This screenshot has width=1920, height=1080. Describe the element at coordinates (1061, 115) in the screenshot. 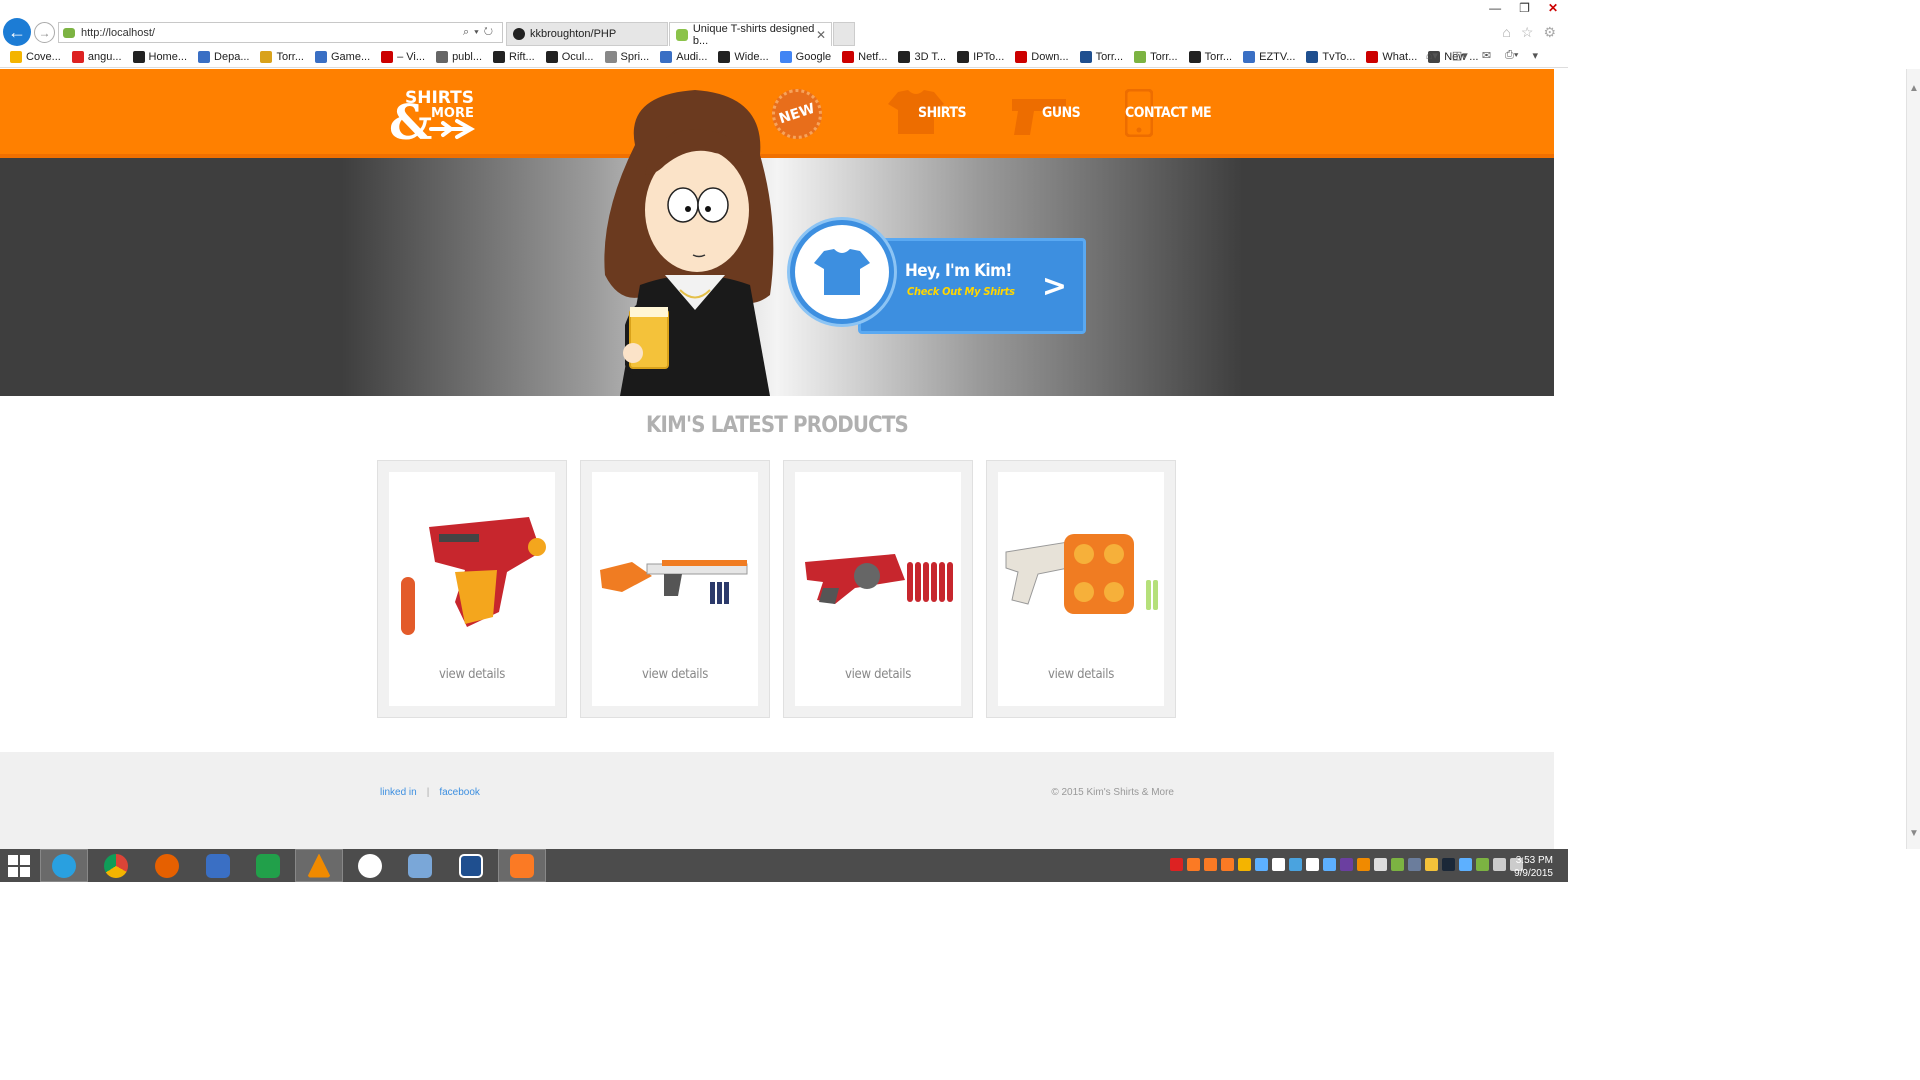

I see `nav-guns: GUNS` at that location.